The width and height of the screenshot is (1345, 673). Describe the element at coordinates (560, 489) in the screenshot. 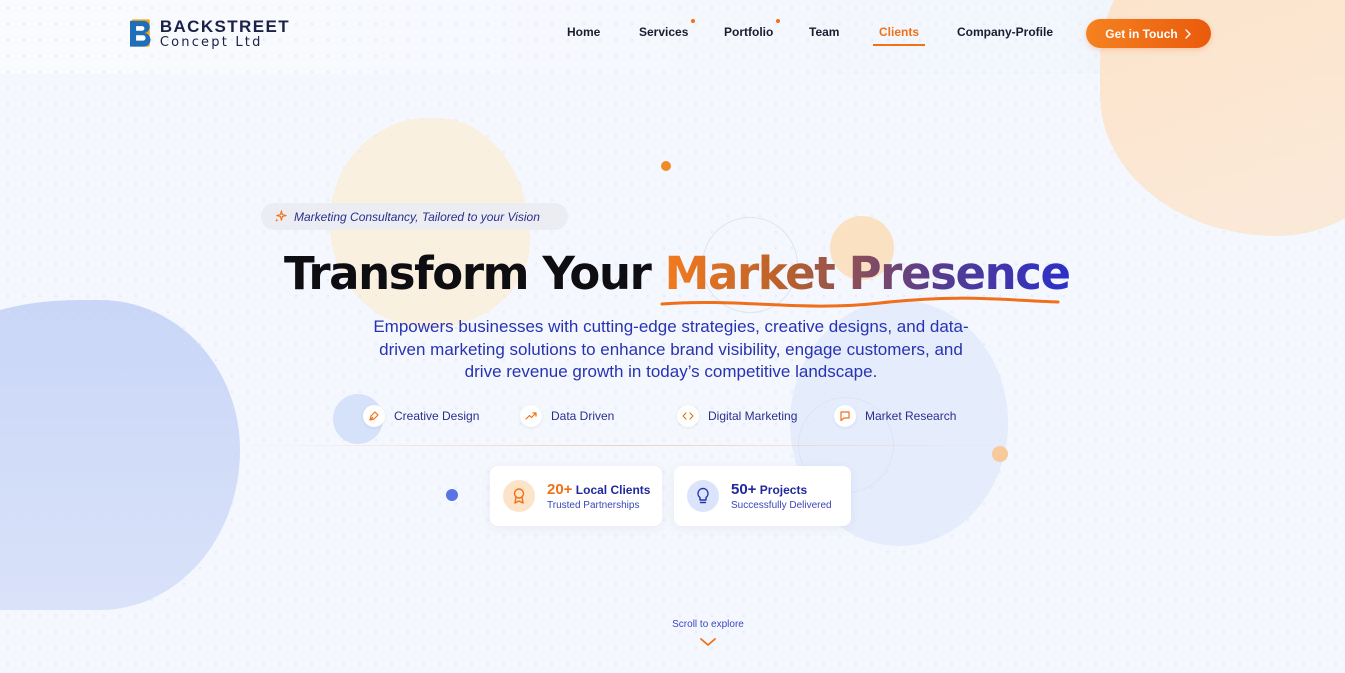

I see `stat-number: 20+` at that location.